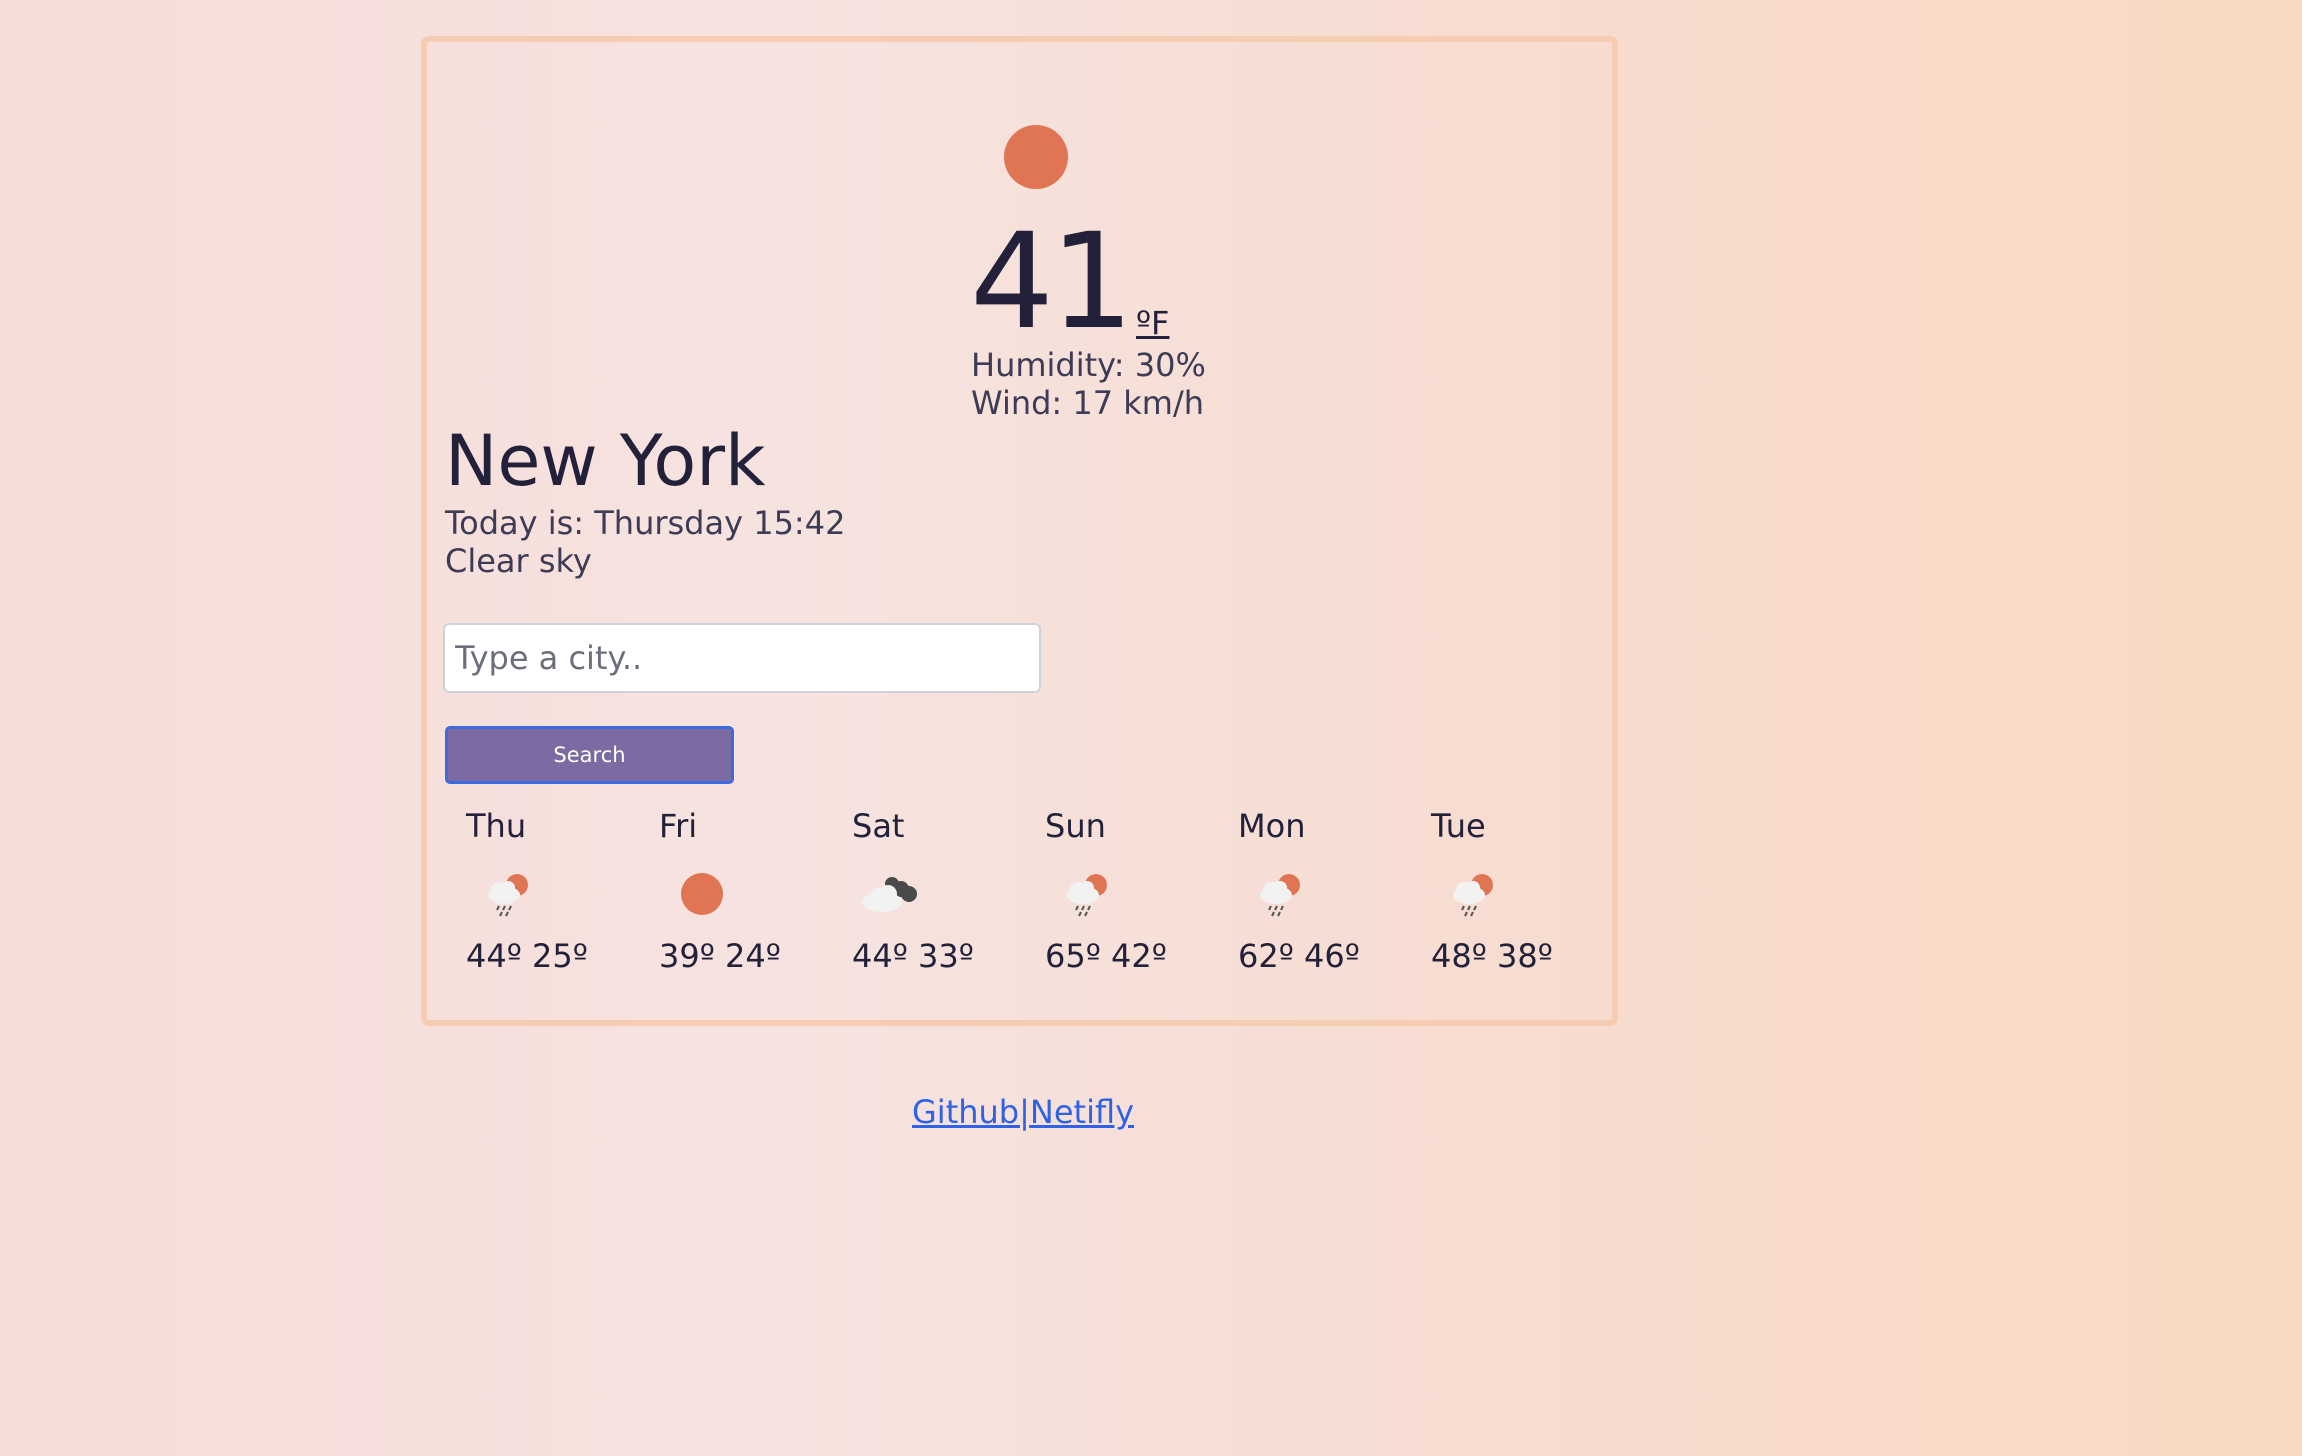  What do you see at coordinates (1082, 1112) in the screenshot?
I see `netlify-link: Netifly` at bounding box center [1082, 1112].